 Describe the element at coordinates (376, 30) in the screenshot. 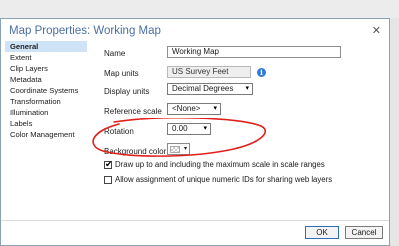

I see `close-icon: ✕` at that location.